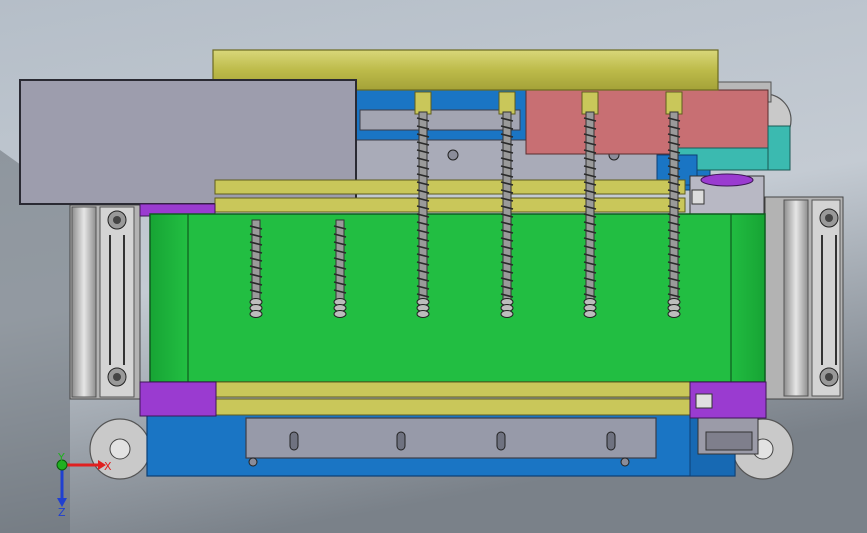 The width and height of the screenshot is (867, 533). What do you see at coordinates (727, 180) in the screenshot?
I see `right-idler-purple` at bounding box center [727, 180].